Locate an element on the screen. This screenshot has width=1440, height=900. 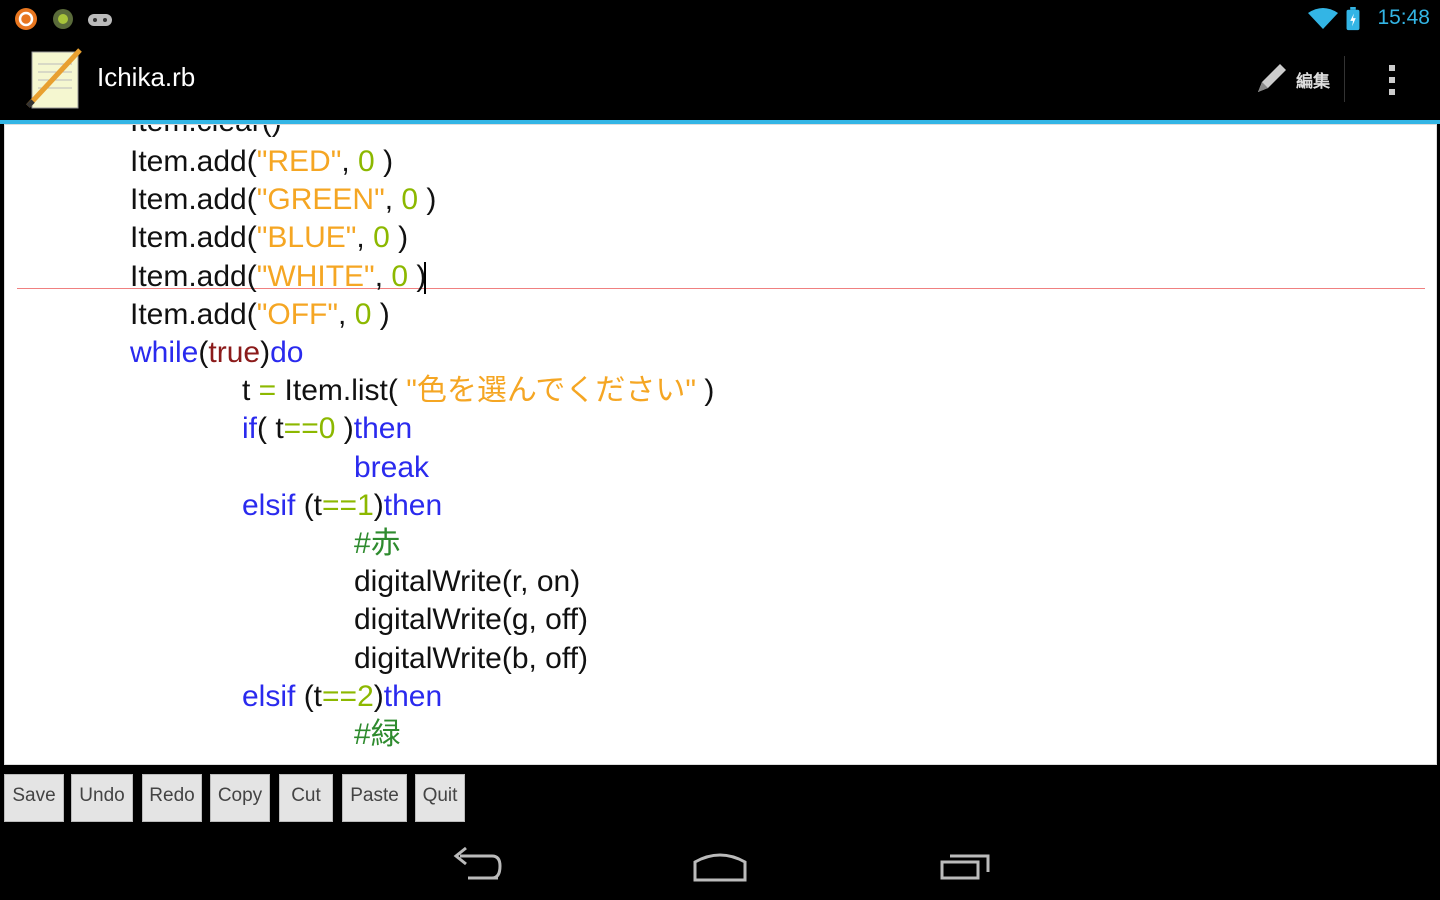
quit-button: Quit is located at coordinates (440, 798).